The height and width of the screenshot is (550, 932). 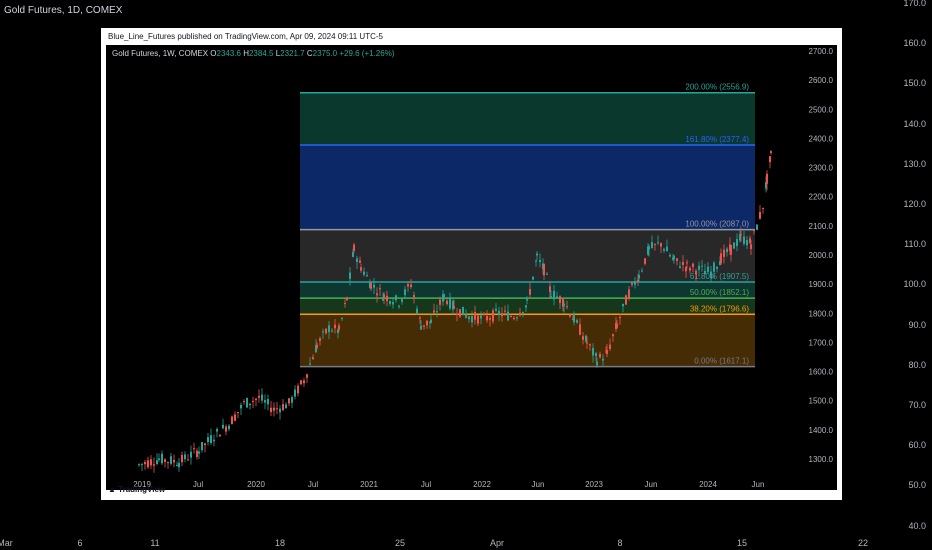 I want to click on price-axis-tick: 2300.0, so click(x=821, y=168).